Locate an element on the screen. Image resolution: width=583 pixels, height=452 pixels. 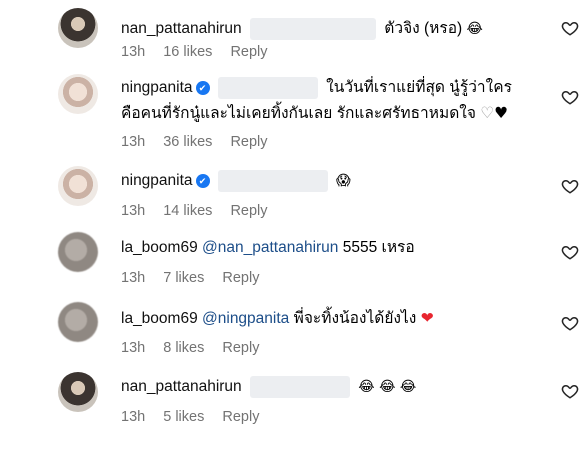
comment-body: ตัวจิง (หรอ) is located at coordinates (423, 29).